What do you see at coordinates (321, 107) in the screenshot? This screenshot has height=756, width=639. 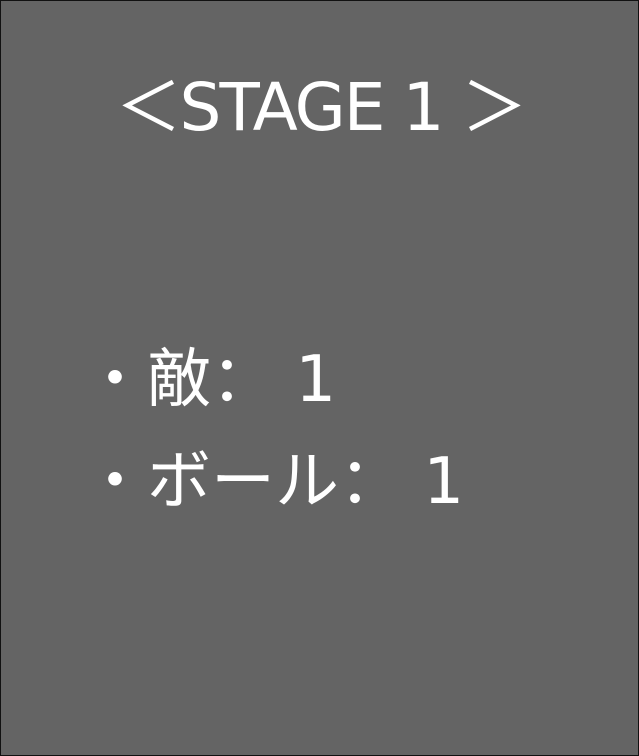 I see `stage-title: ＜STAGE 1 ＞` at bounding box center [321, 107].